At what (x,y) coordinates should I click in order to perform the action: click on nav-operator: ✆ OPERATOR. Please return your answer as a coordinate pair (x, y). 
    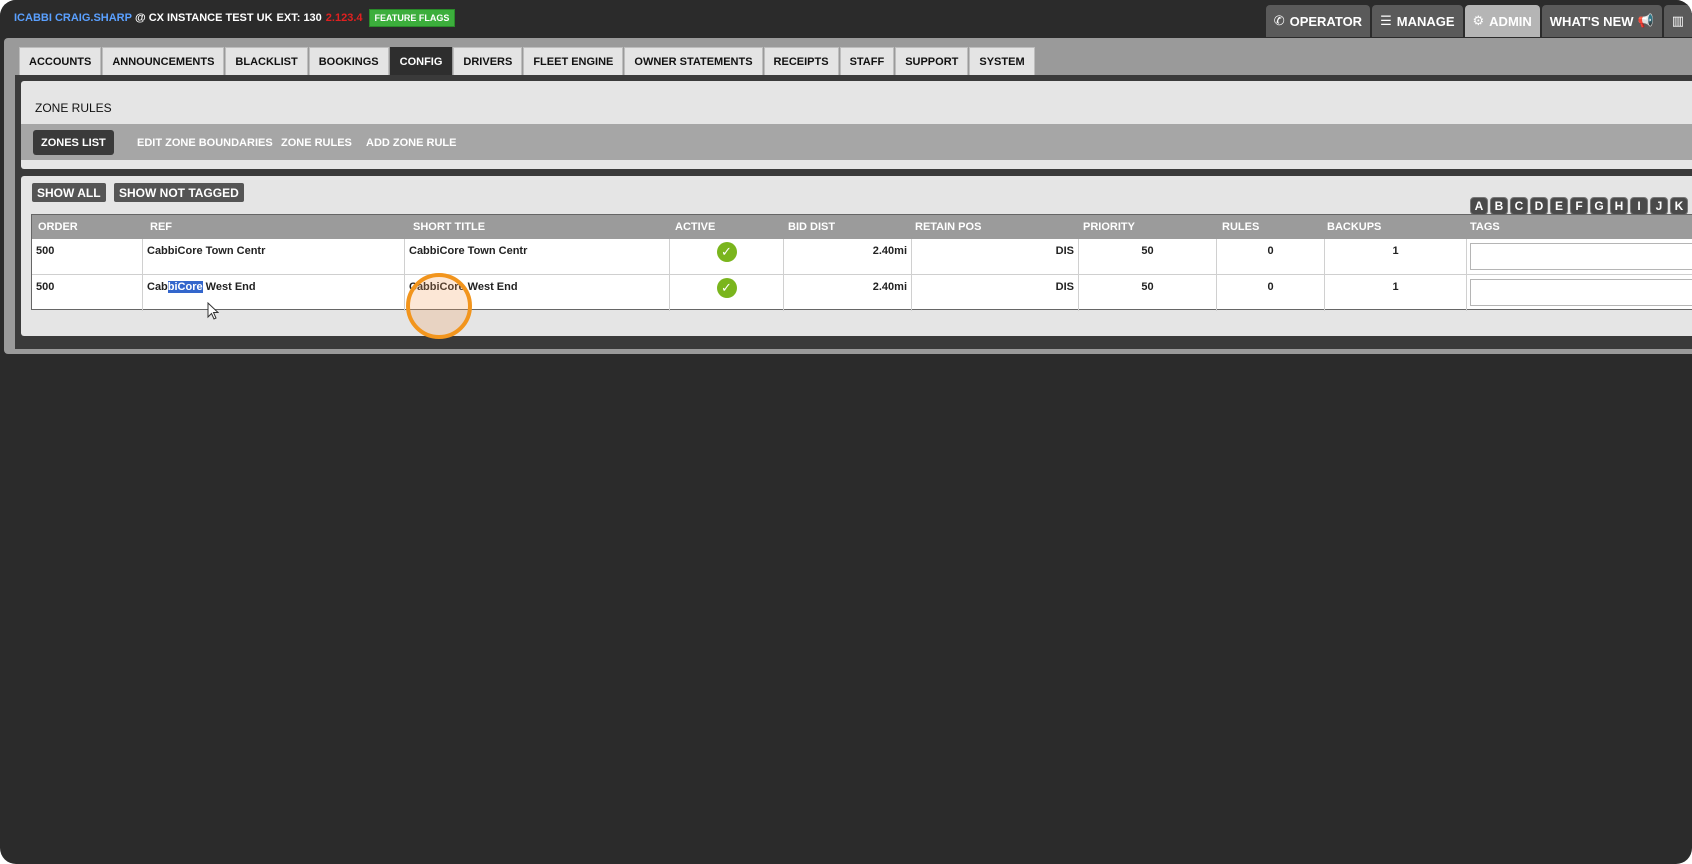
    Looking at the image, I should click on (1318, 21).